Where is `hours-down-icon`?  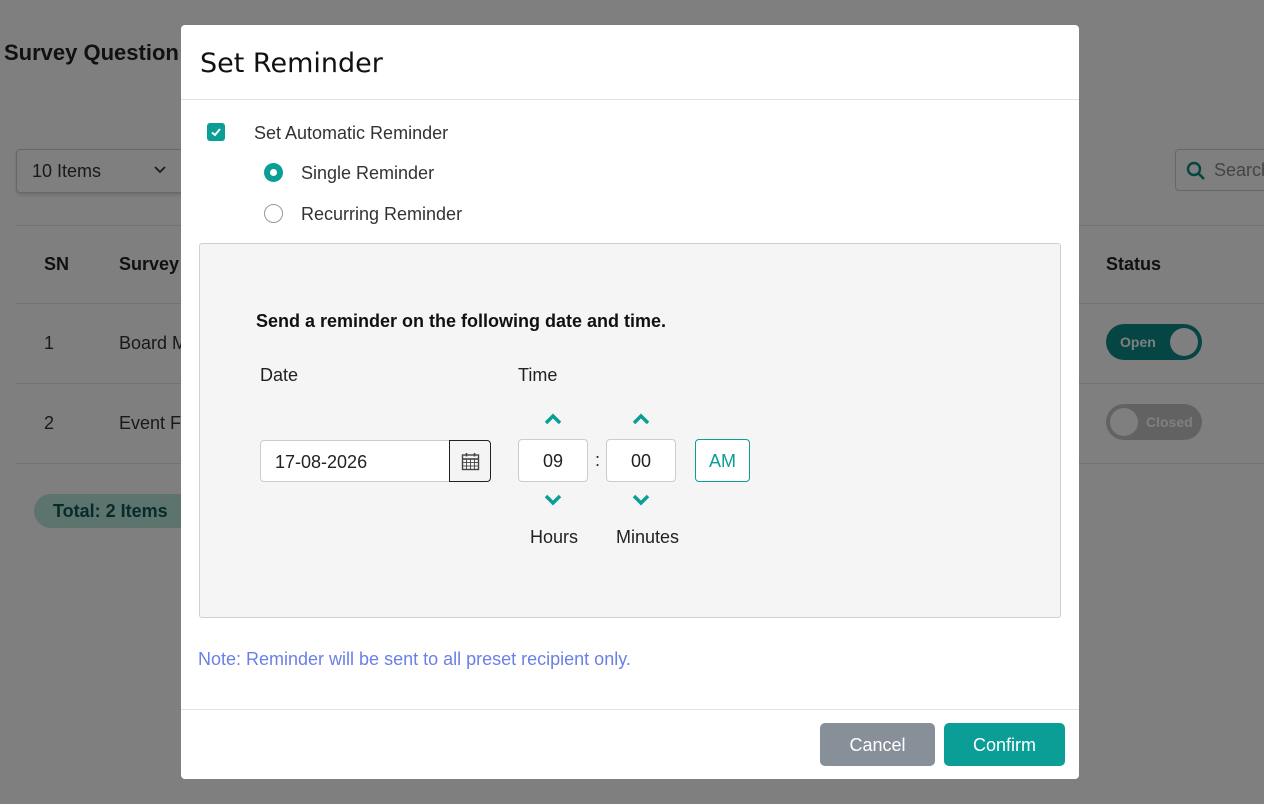
hours-down-icon is located at coordinates (553, 500).